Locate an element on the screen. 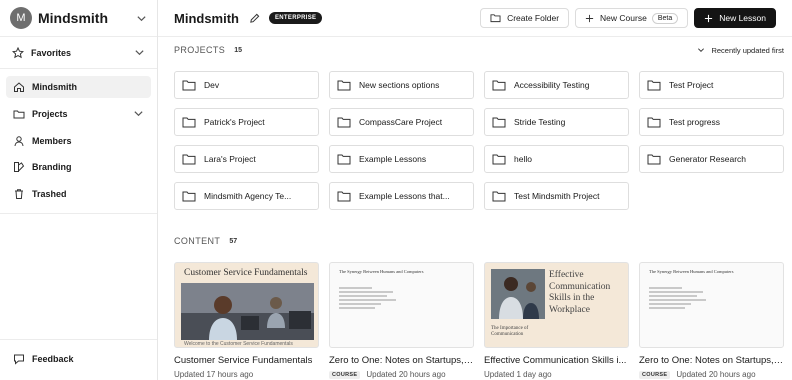 The height and width of the screenshot is (380, 792). chat-icon is located at coordinates (19, 359).